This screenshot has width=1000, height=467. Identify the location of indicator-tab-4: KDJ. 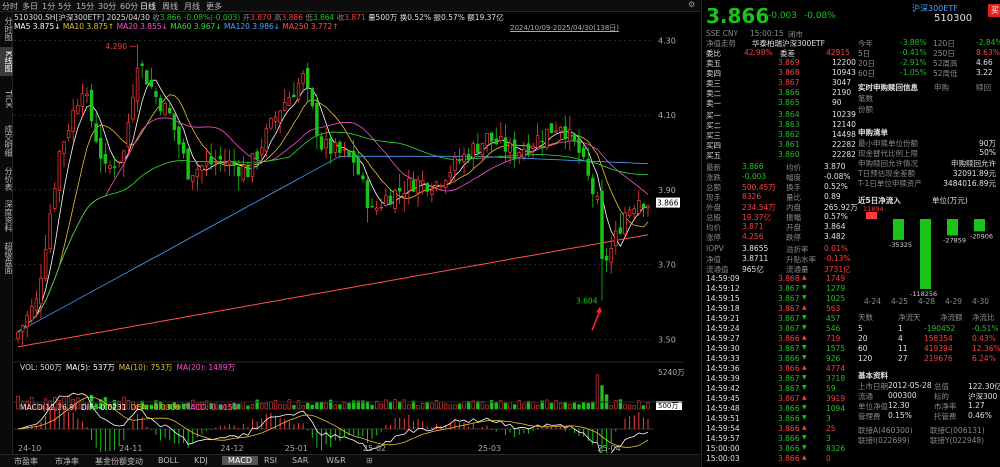
(201, 460).